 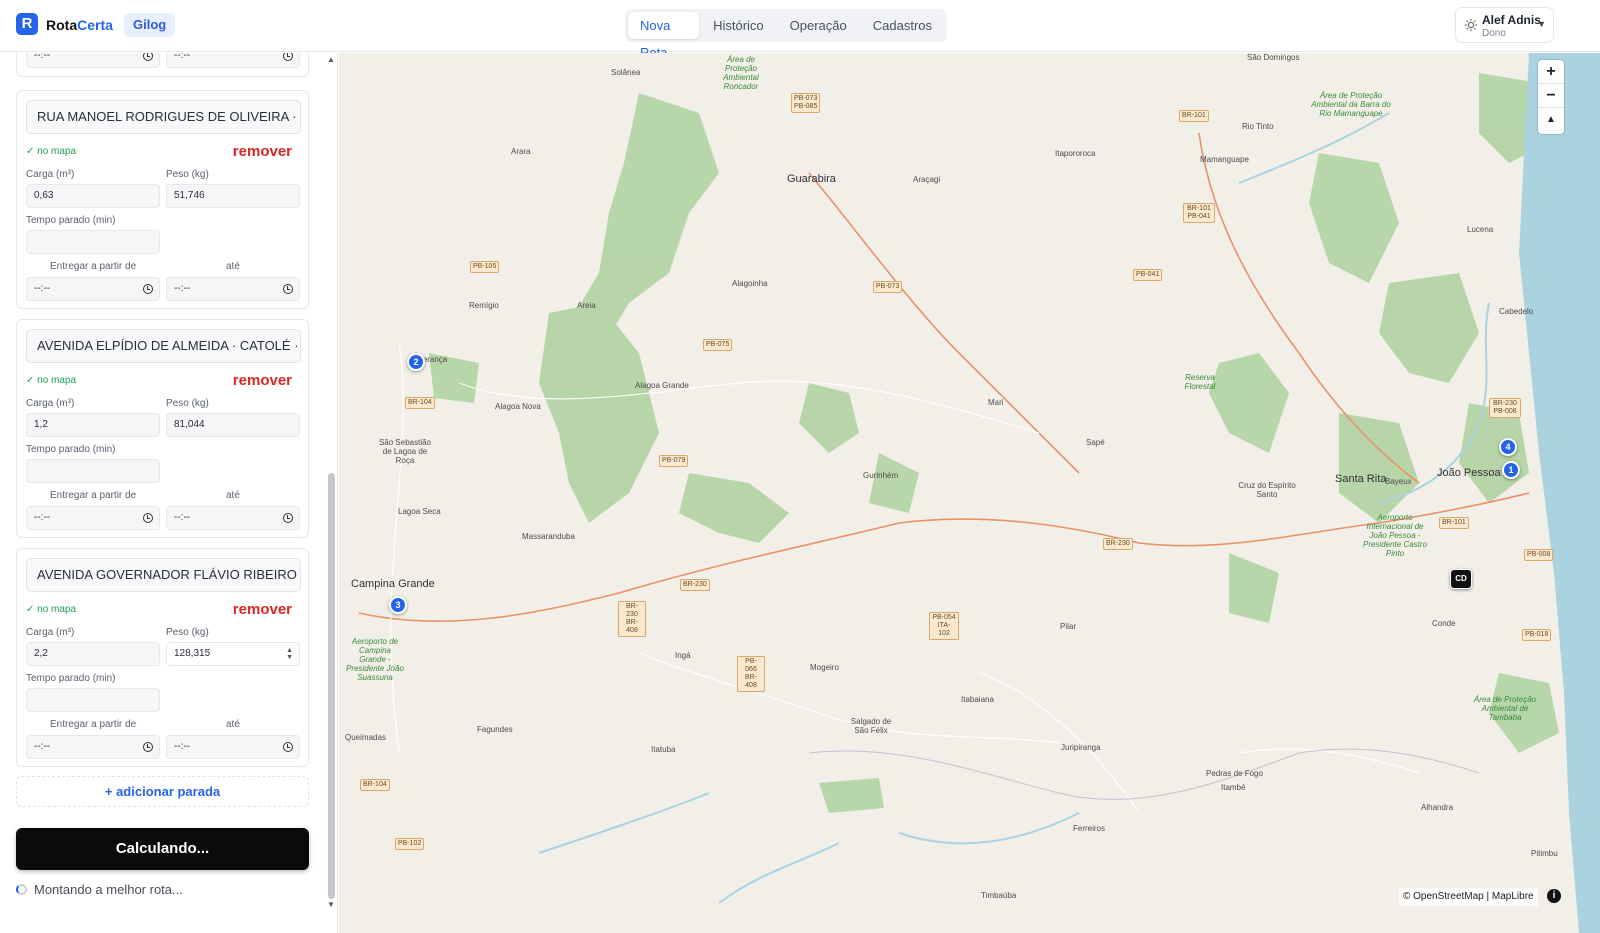 I want to click on map-place-label: Queimadas, so click(x=365, y=737).